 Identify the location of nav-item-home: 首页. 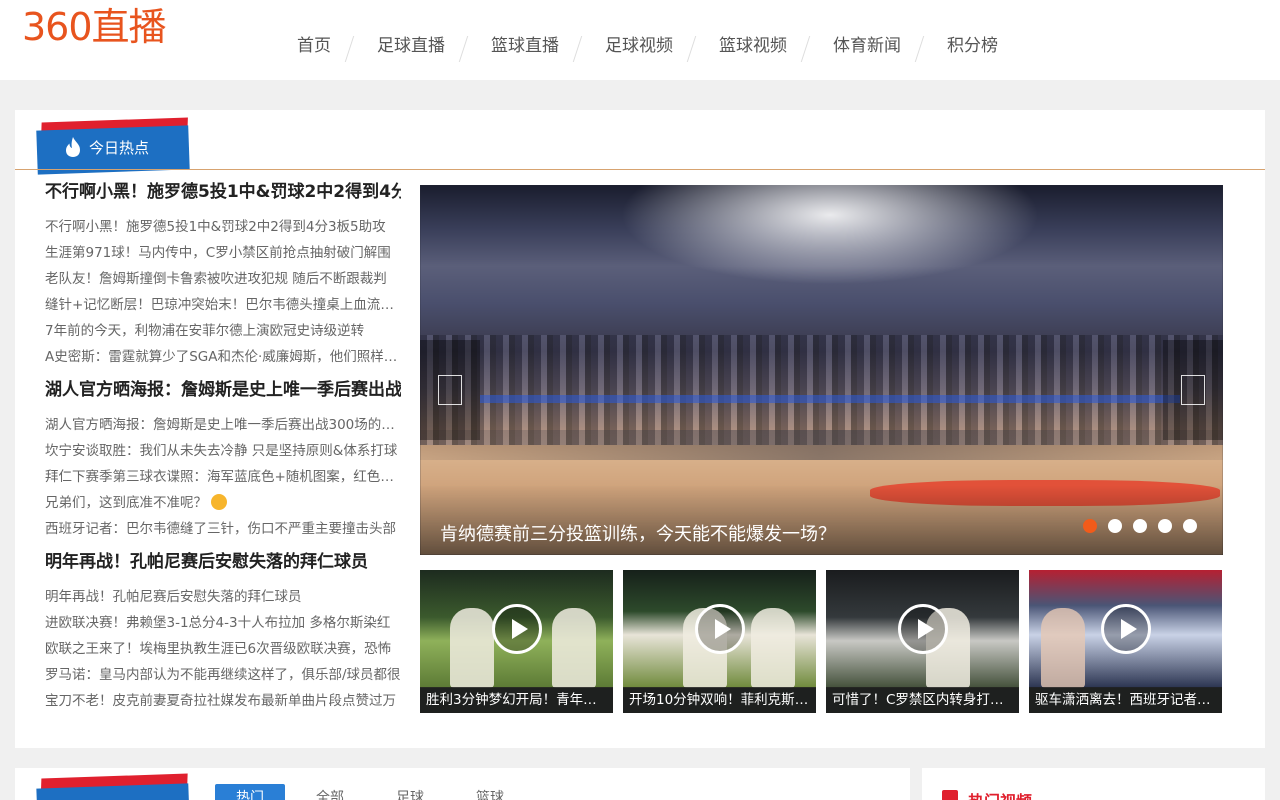
(315, 46).